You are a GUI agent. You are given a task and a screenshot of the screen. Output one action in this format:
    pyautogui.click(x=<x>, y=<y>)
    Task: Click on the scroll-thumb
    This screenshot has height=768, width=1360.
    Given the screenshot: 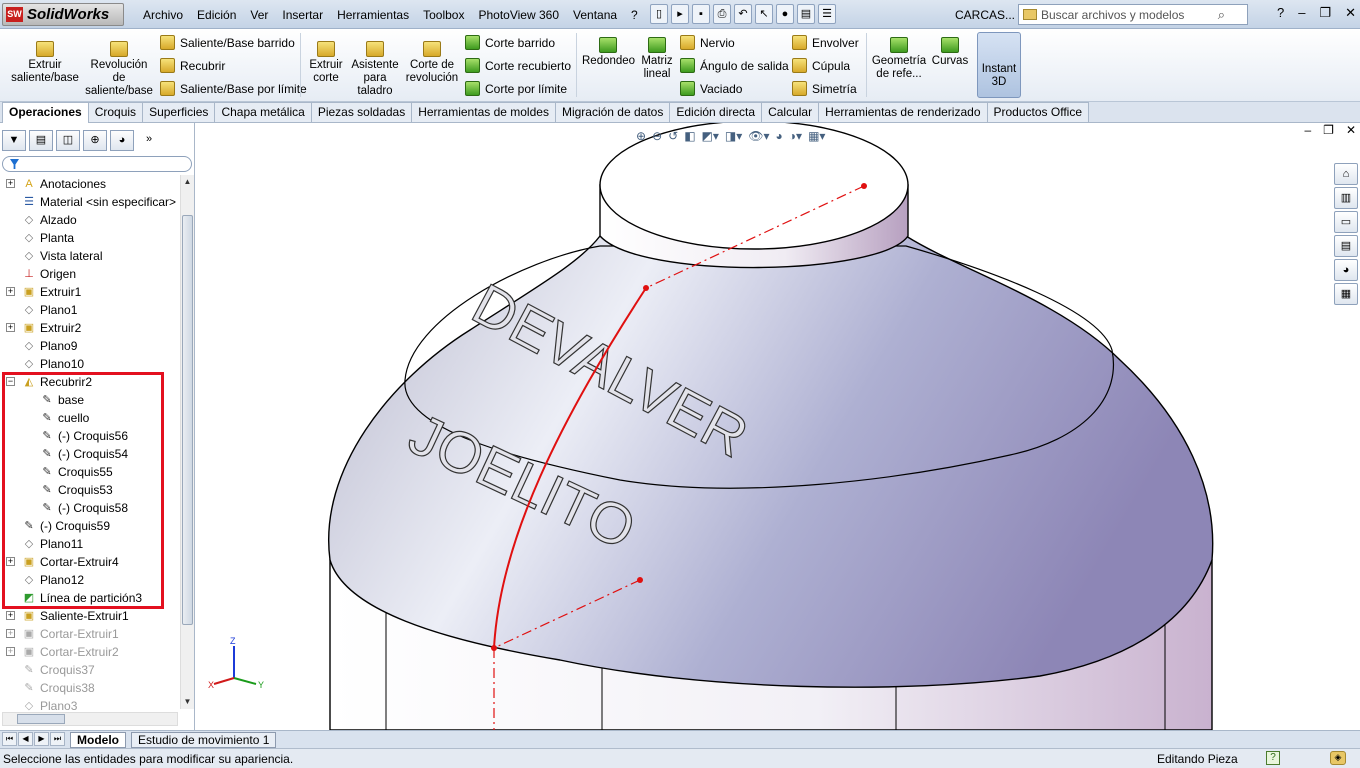 What is the action you would take?
    pyautogui.click(x=187, y=420)
    